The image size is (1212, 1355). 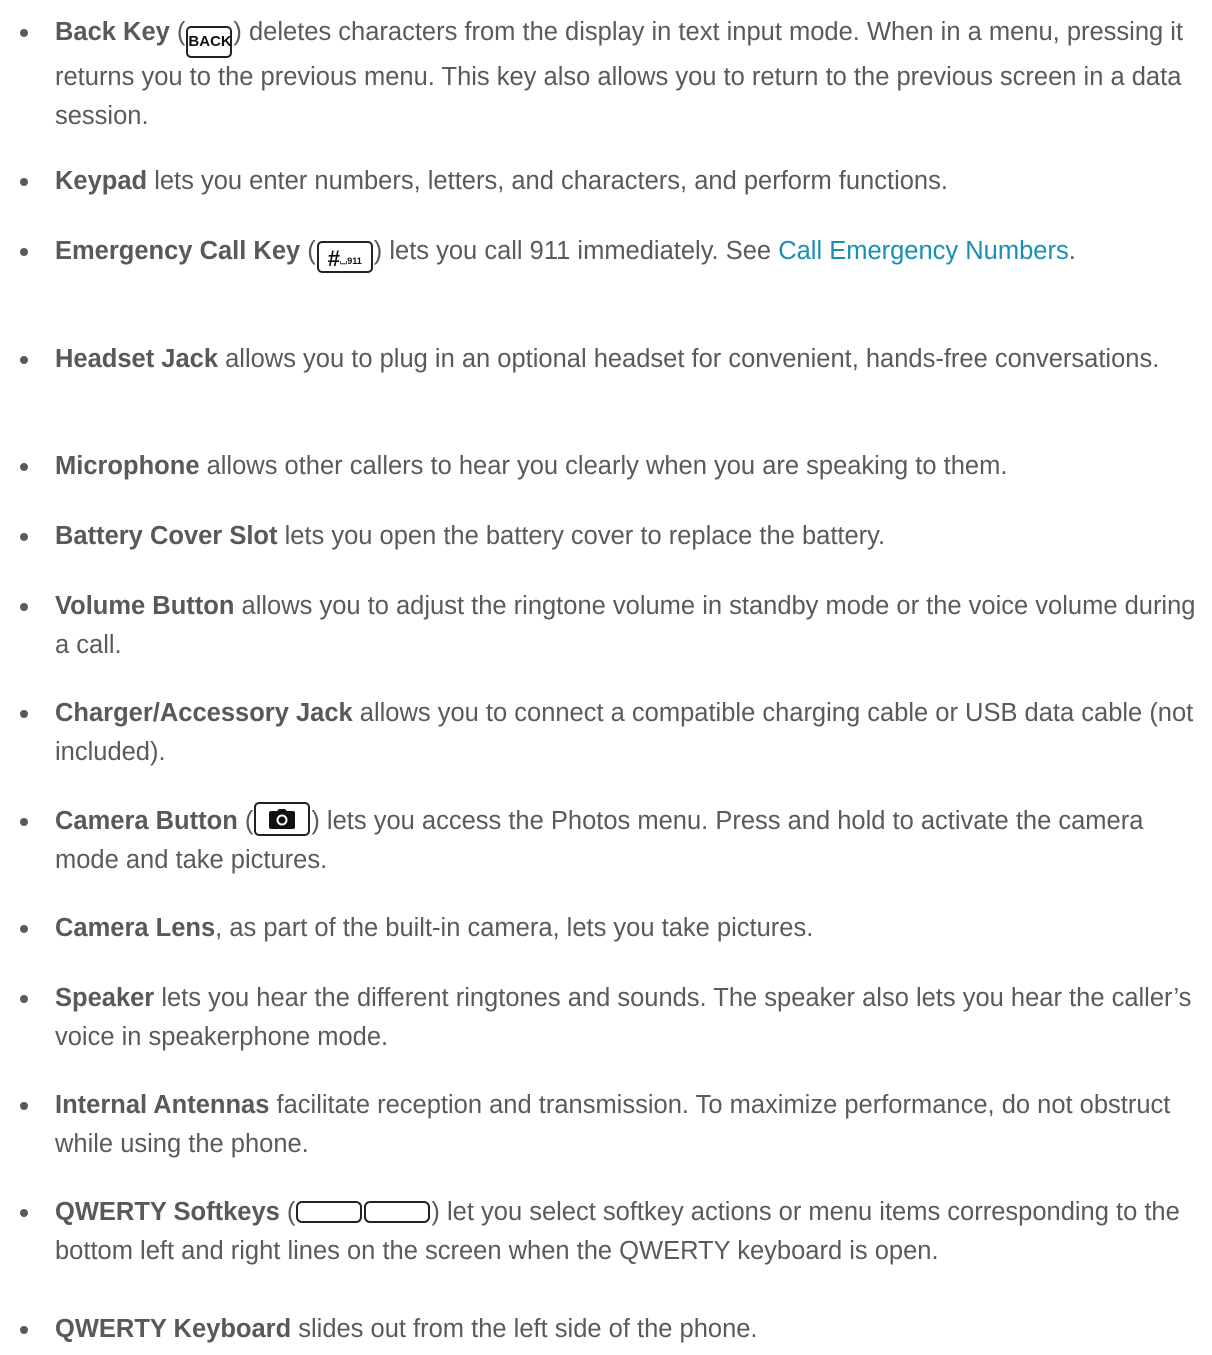 I want to click on call-emergency-numbers-link: Call Emergency Numbers, so click(x=923, y=251).